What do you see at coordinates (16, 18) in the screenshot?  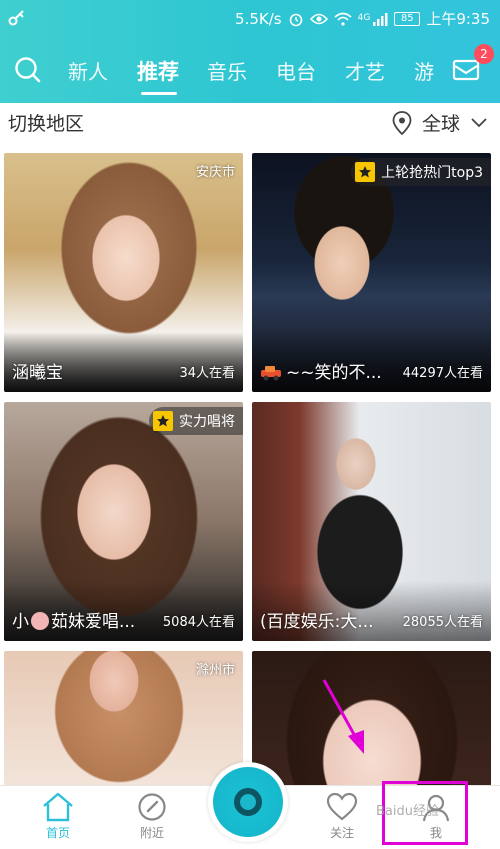 I see `key-icon` at bounding box center [16, 18].